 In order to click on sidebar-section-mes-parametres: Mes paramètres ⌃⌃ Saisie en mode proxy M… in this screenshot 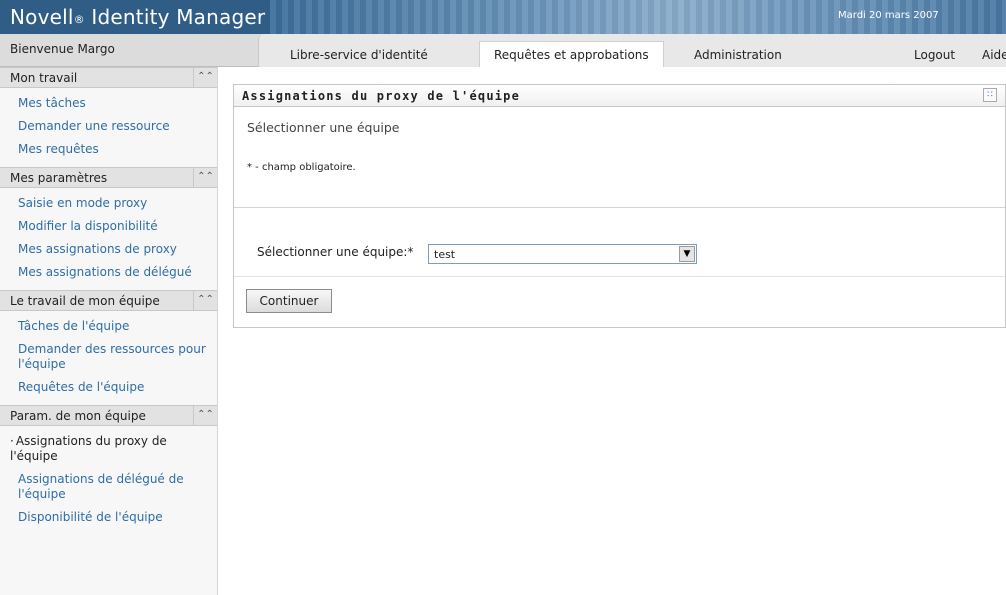, I will do `click(108, 228)`.